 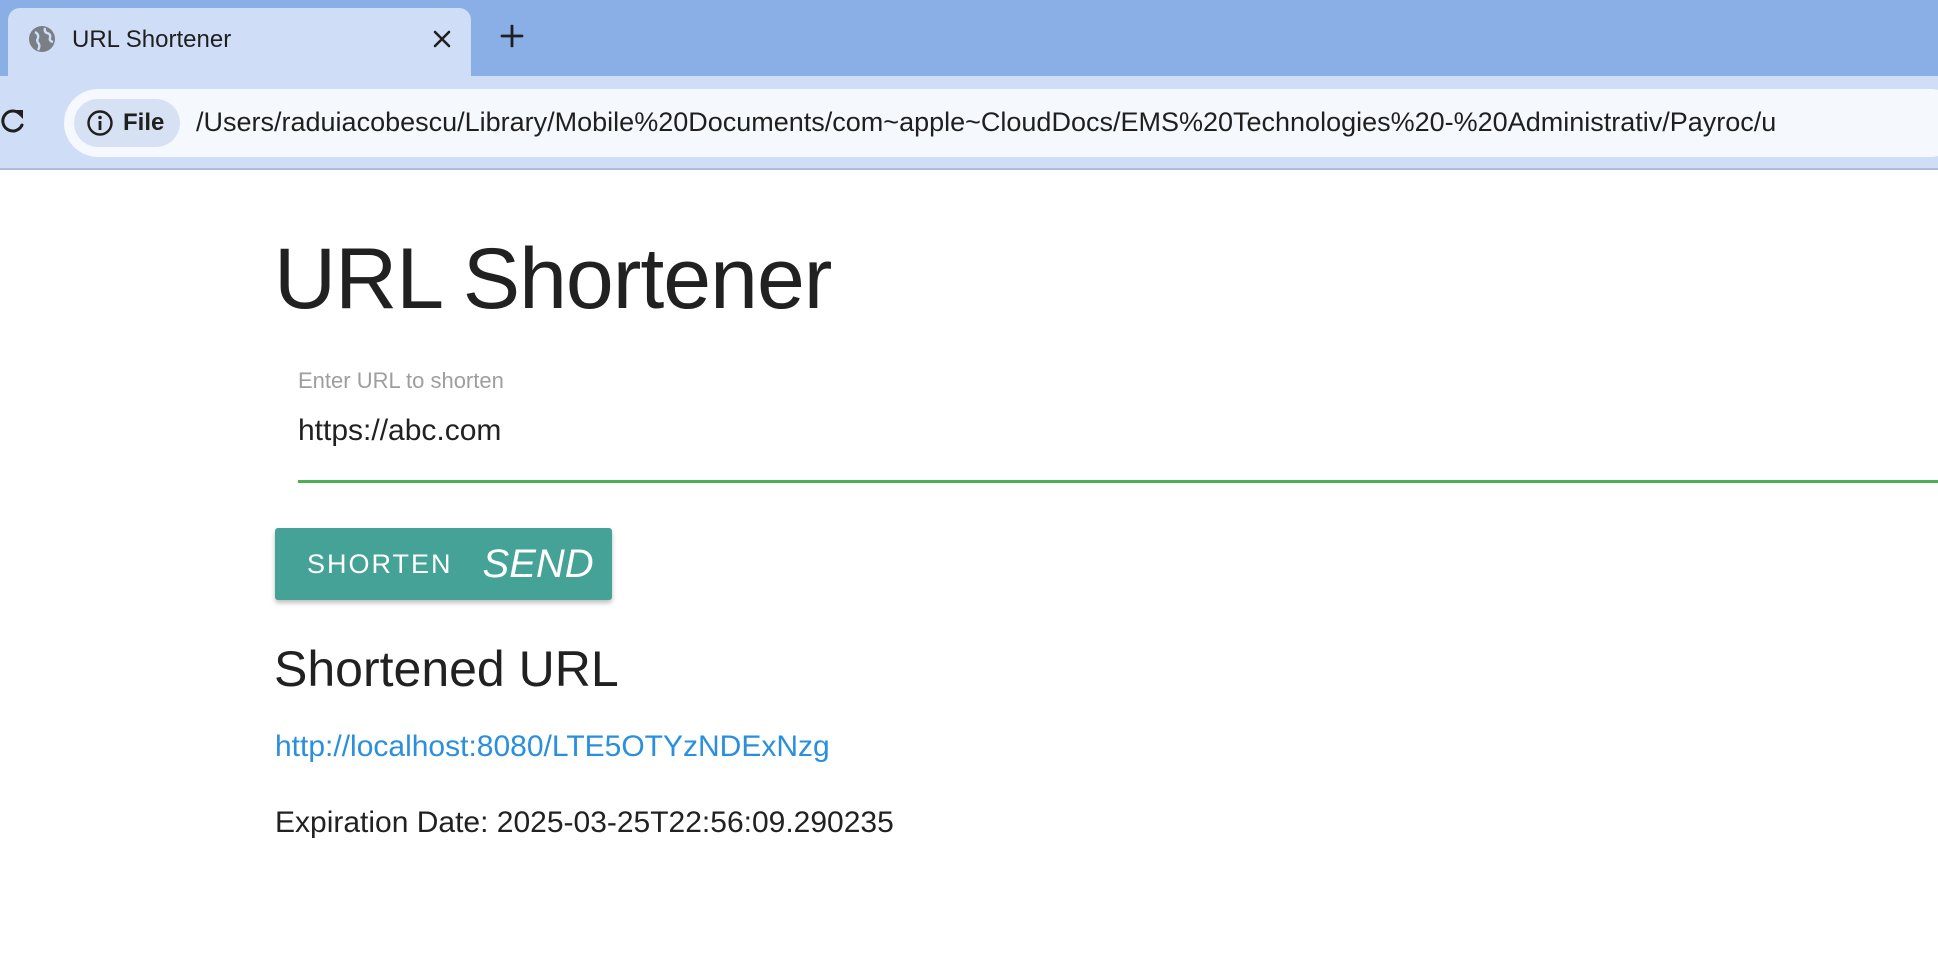 What do you see at coordinates (401, 380) in the screenshot?
I see `url-field-label: Enter URL to shorten` at bounding box center [401, 380].